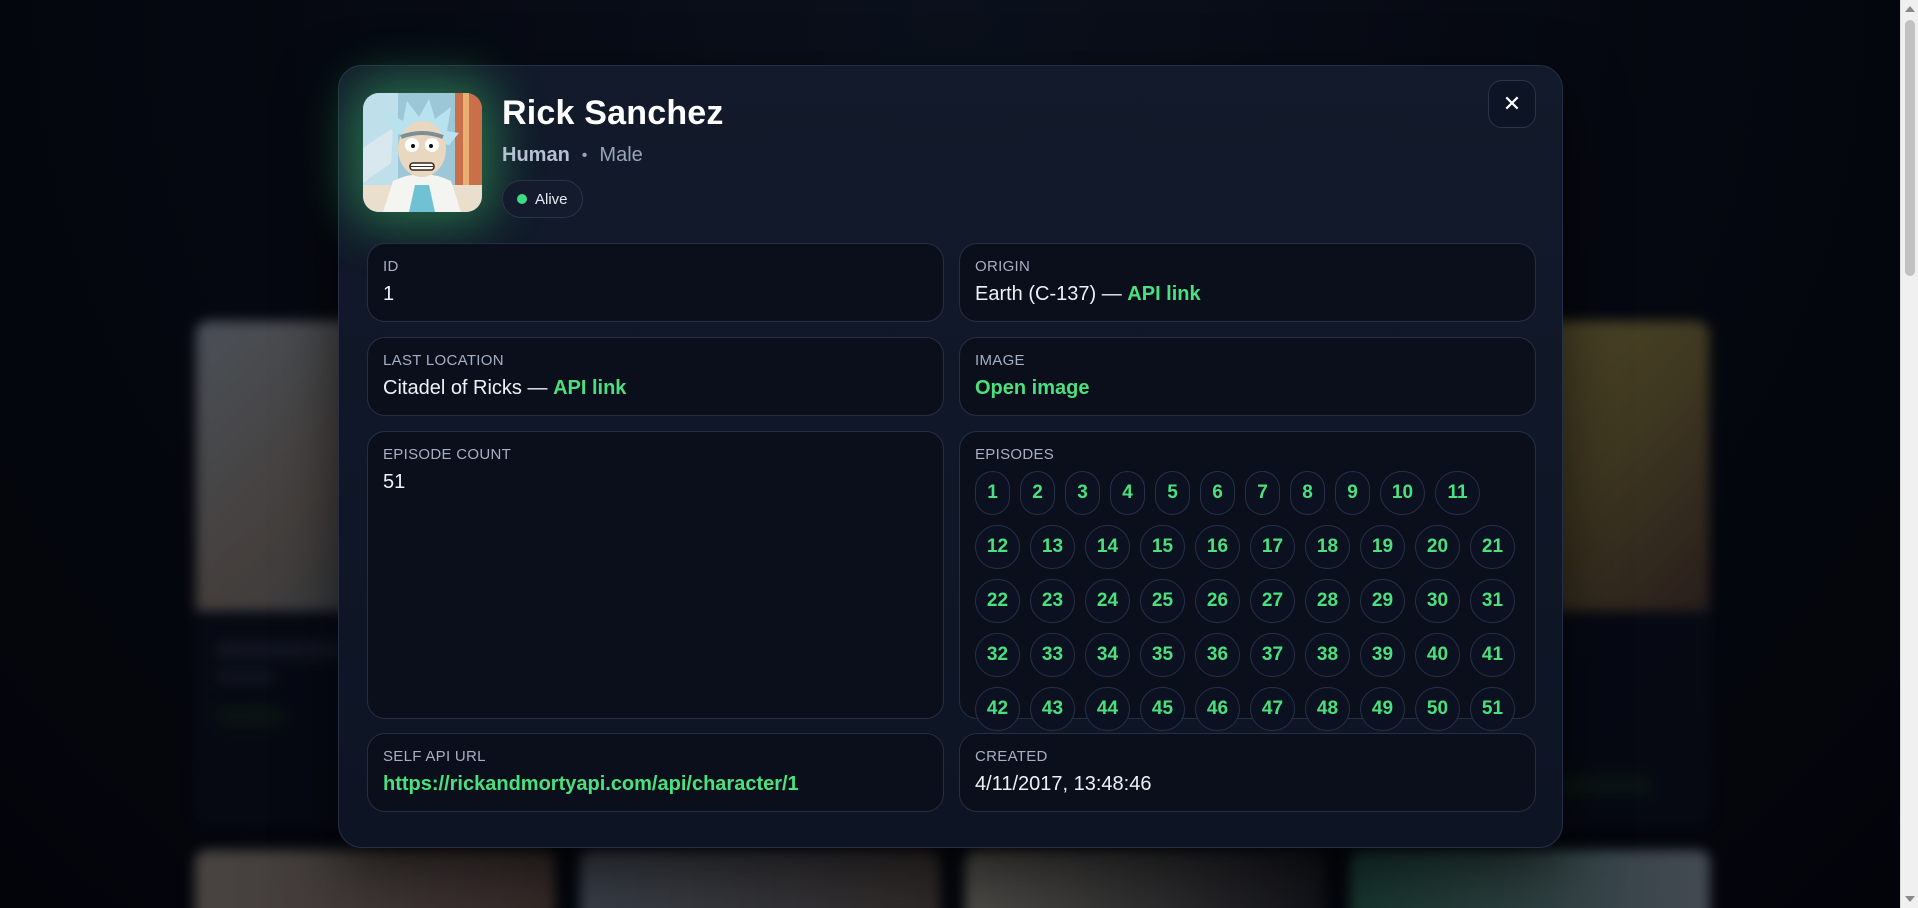 The image size is (1918, 908). I want to click on episode-chip: 35, so click(1162, 655).